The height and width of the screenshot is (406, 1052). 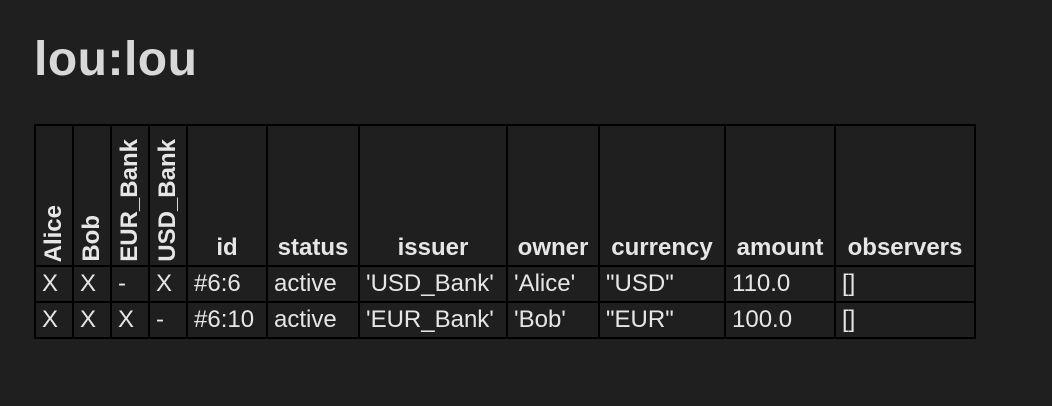 I want to click on page-title: lou:lou, so click(x=116, y=59).